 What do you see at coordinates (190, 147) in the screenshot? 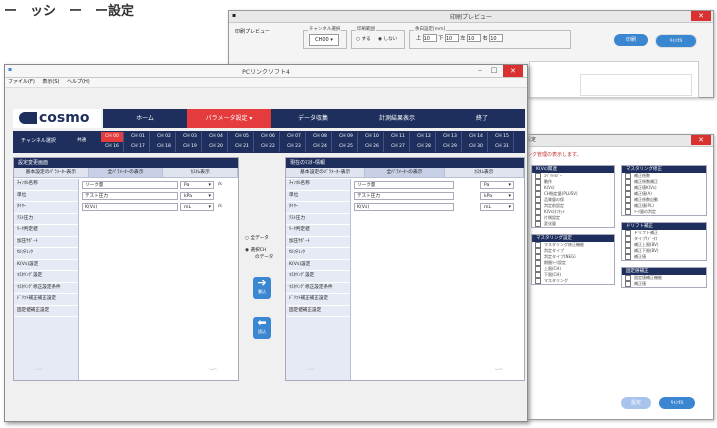
I see `channel-button: CH 19` at bounding box center [190, 147].